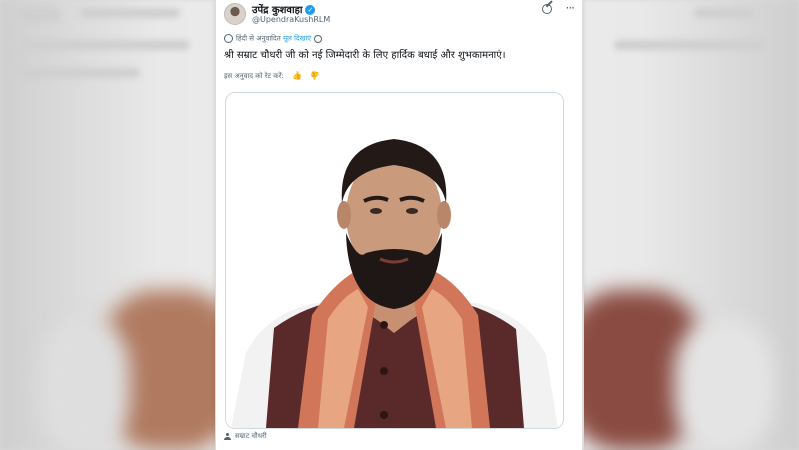  Describe the element at coordinates (291, 19) in the screenshot. I see `author-handle: @UpendraKushRLM` at that location.